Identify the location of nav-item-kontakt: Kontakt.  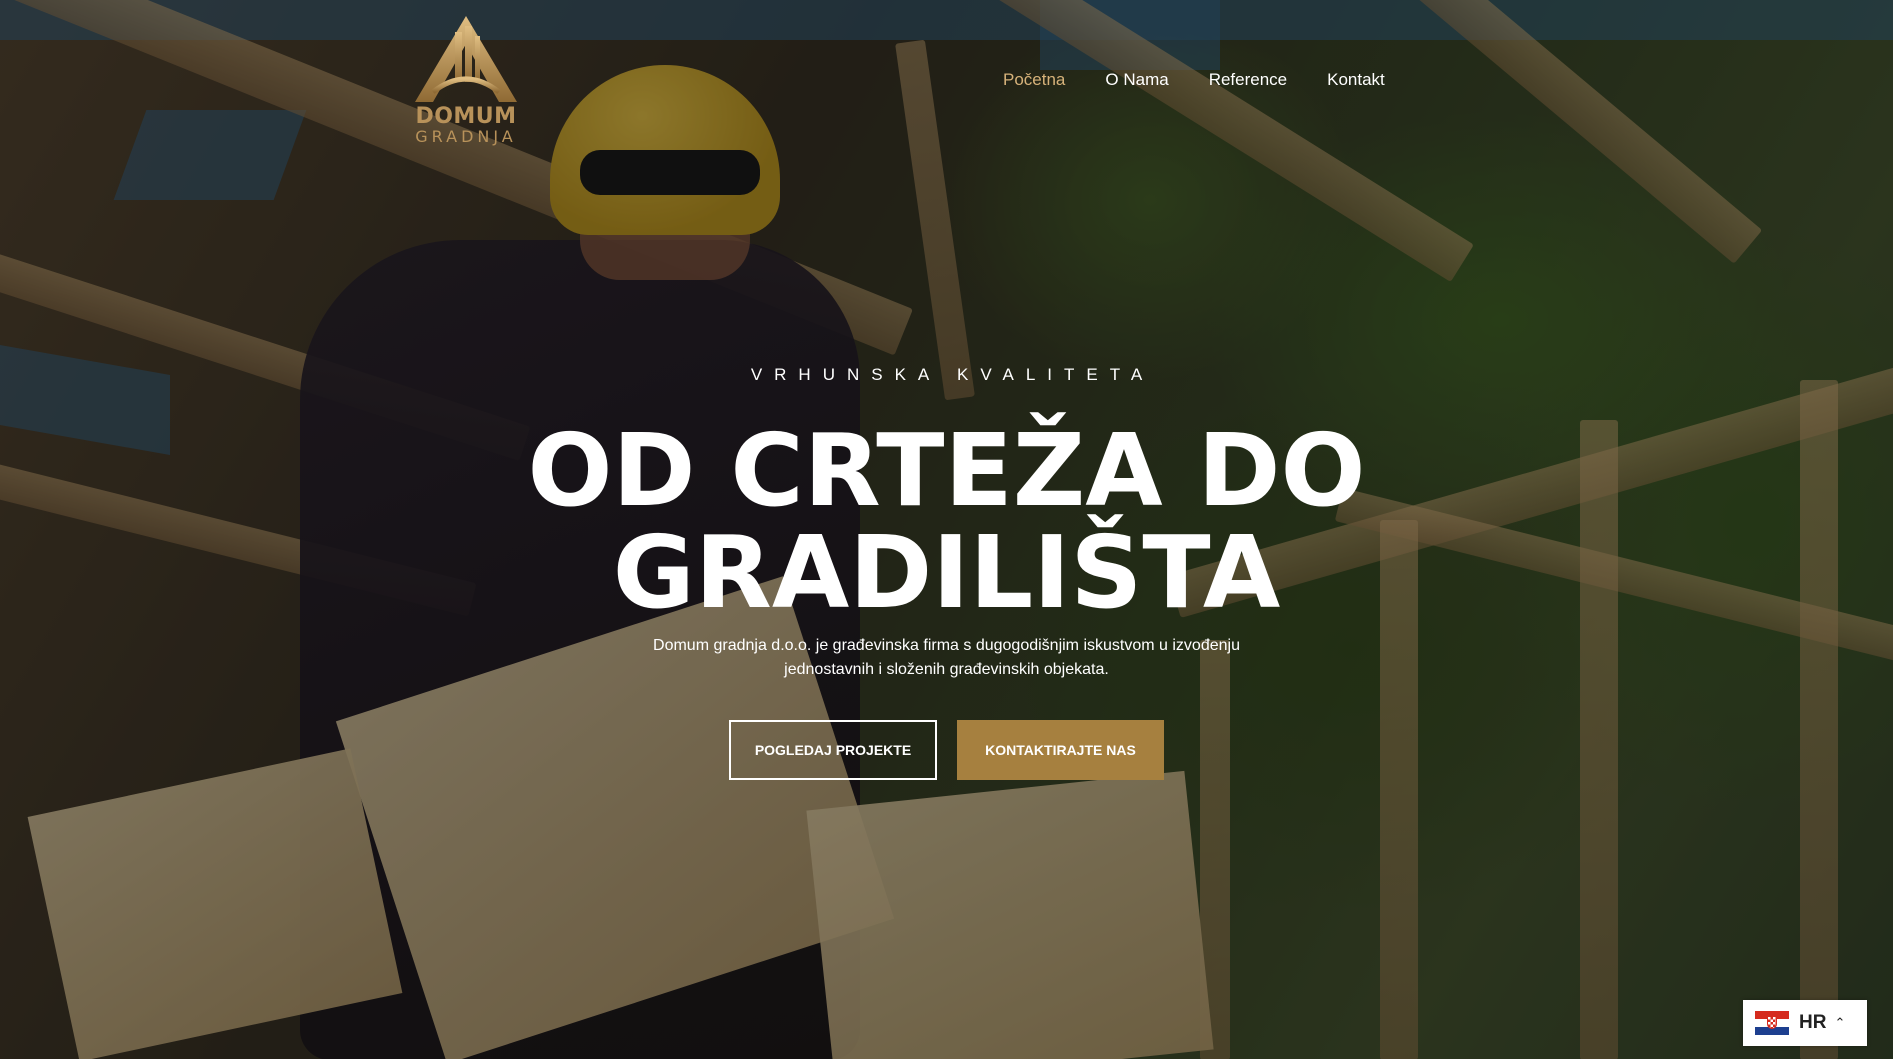
(1356, 80).